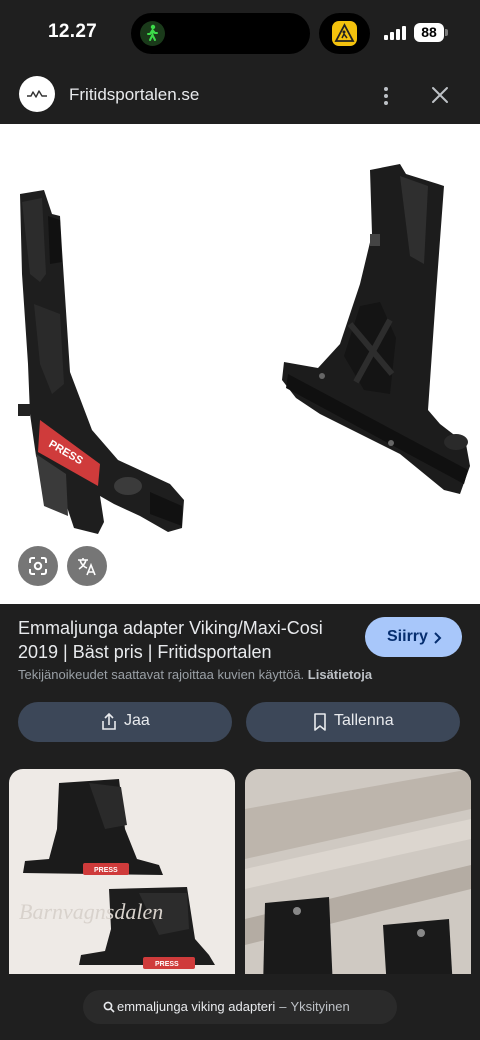 The height and width of the screenshot is (1040, 480). What do you see at coordinates (386, 95) in the screenshot?
I see `more-options-button` at bounding box center [386, 95].